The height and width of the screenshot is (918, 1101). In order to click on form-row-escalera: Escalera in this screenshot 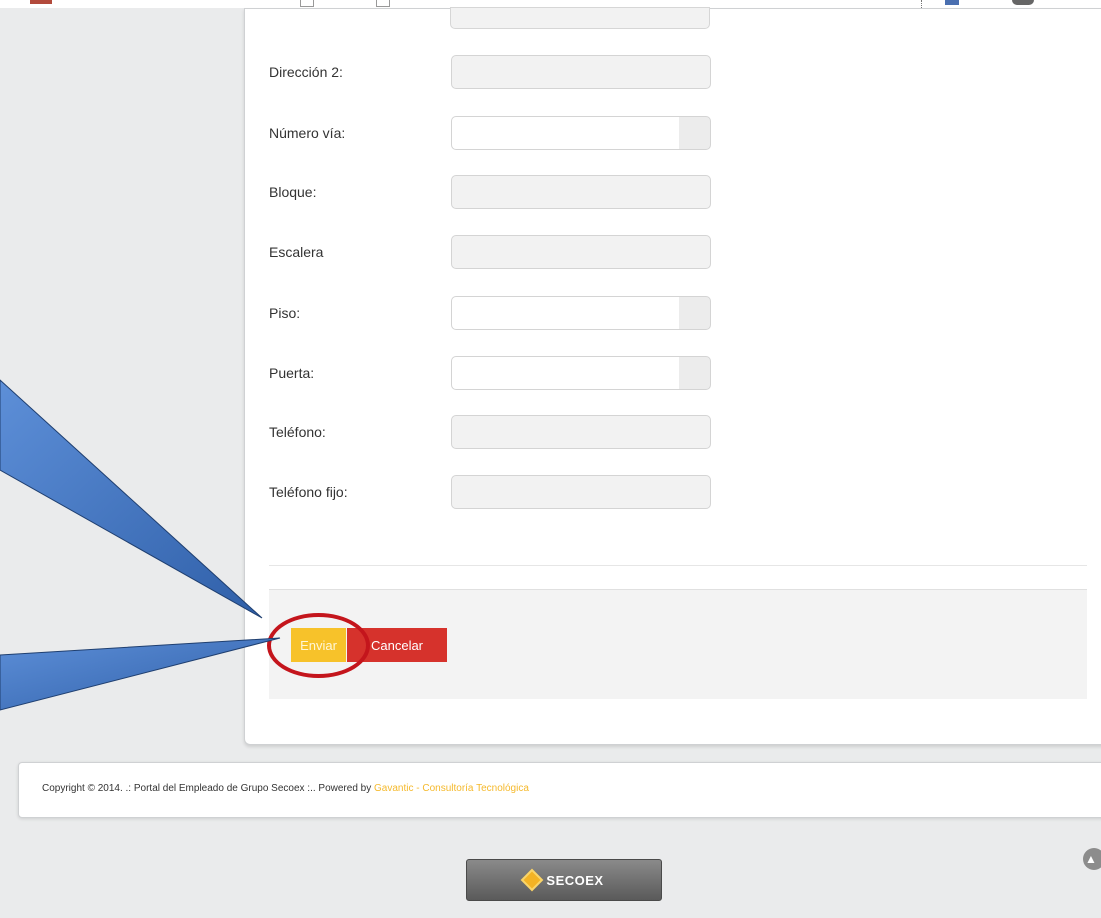, I will do `click(509, 252)`.